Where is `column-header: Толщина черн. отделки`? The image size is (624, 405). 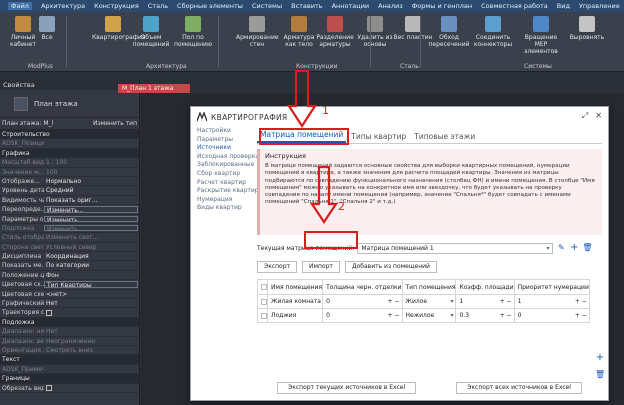
column-header: Толщина черн. отделки is located at coordinates (362, 287).